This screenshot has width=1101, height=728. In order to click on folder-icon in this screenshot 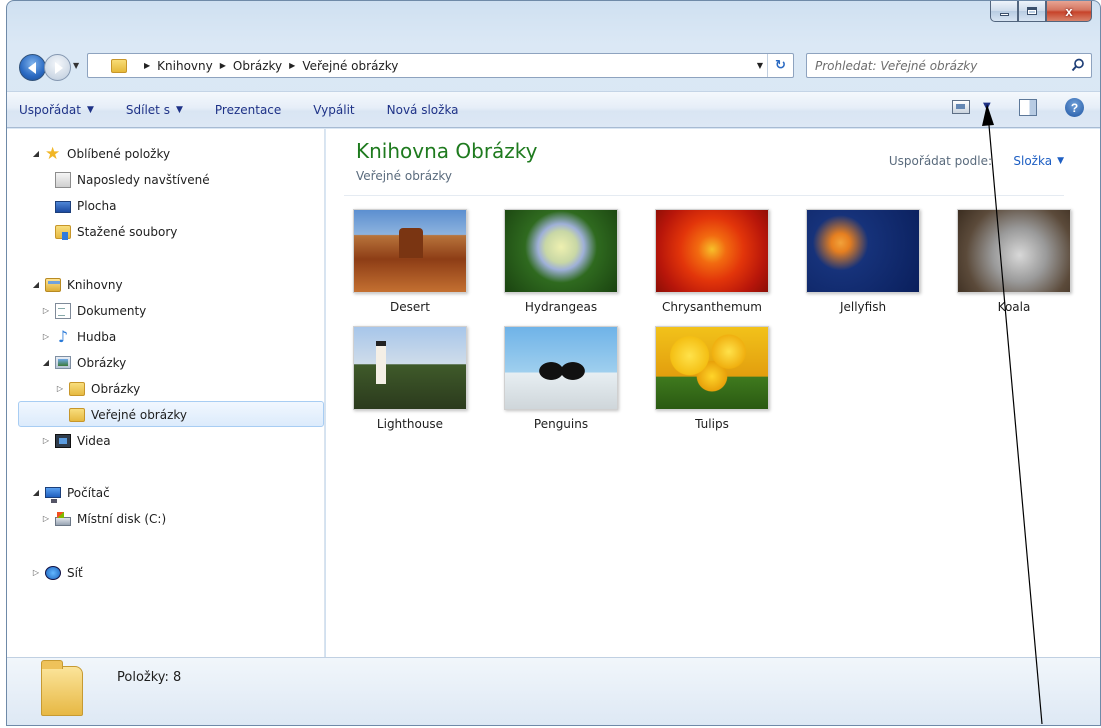, I will do `click(62, 688)`.